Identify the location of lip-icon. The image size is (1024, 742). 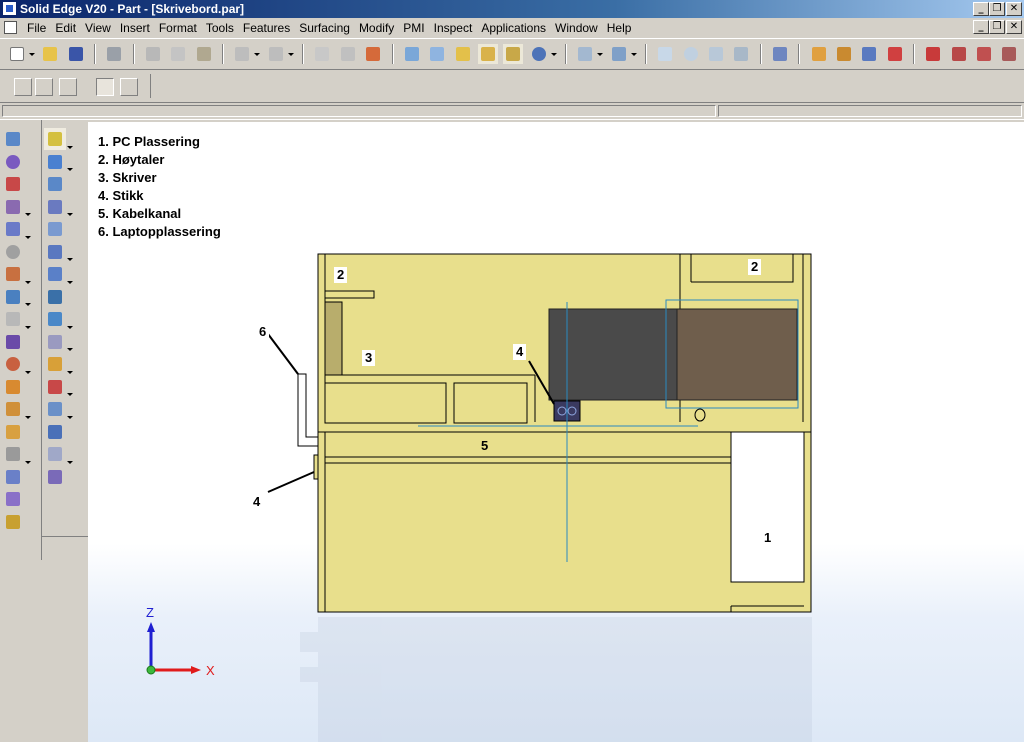
(13, 319).